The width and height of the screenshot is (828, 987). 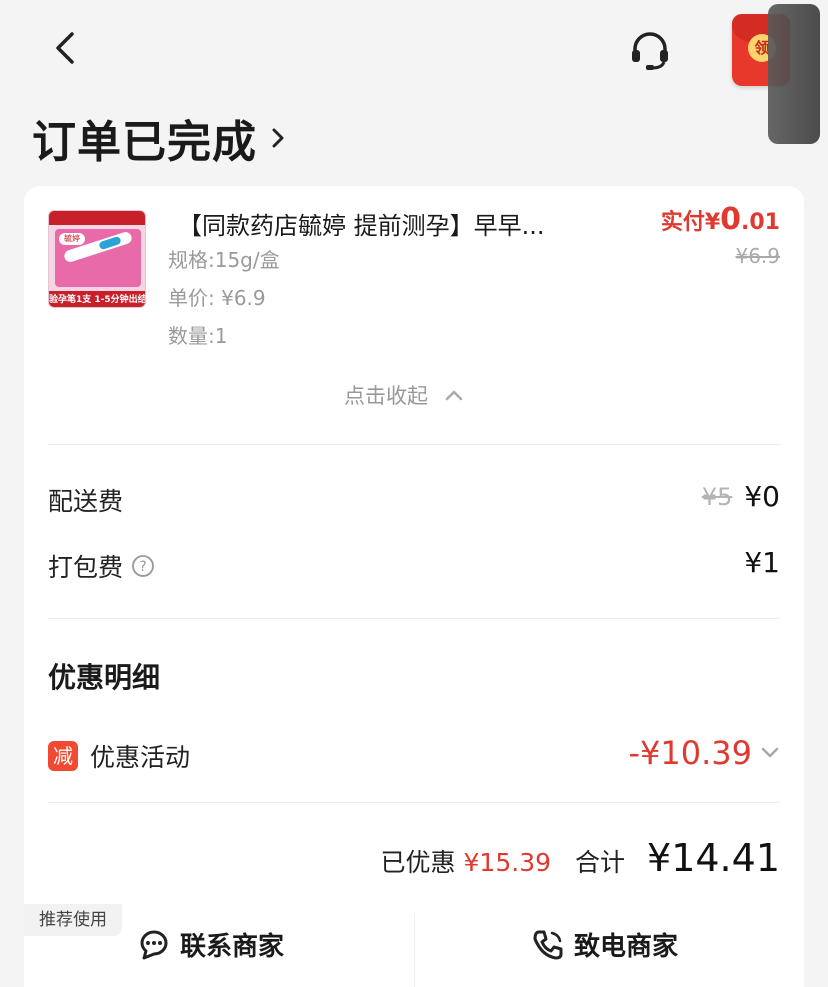 I want to click on delivery-fee-value: ¥5 ¥0, so click(x=741, y=496).